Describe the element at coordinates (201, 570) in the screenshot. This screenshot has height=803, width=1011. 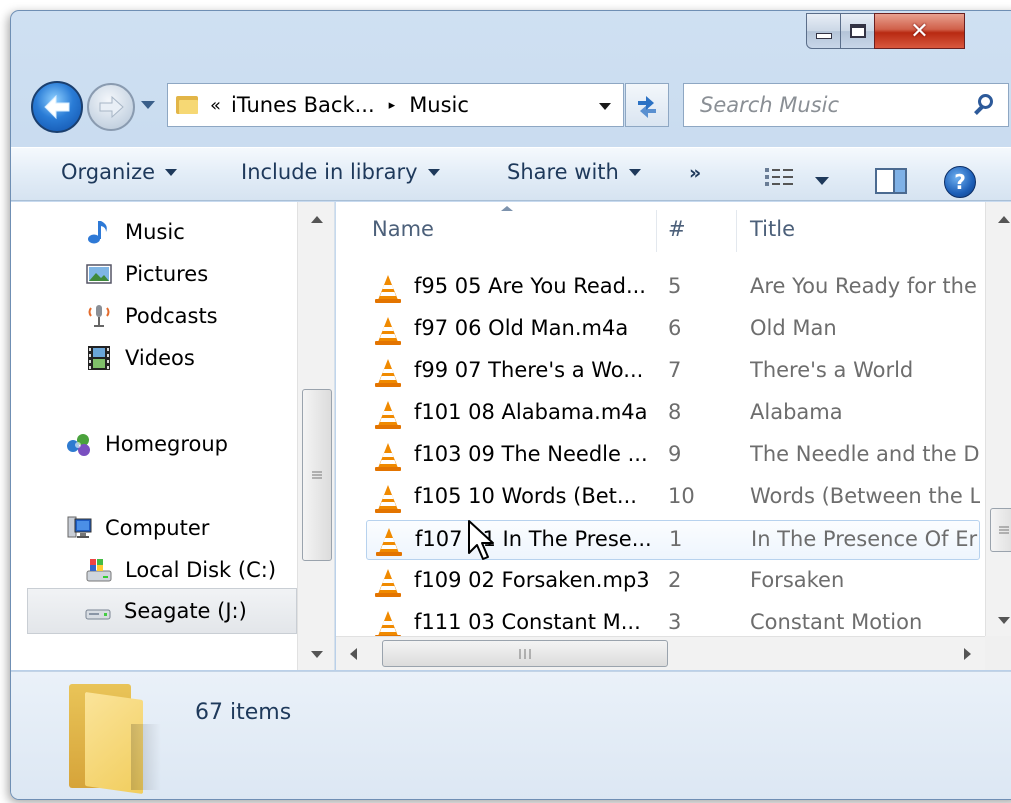
I see `nav-label: Local Disk (C:)` at that location.